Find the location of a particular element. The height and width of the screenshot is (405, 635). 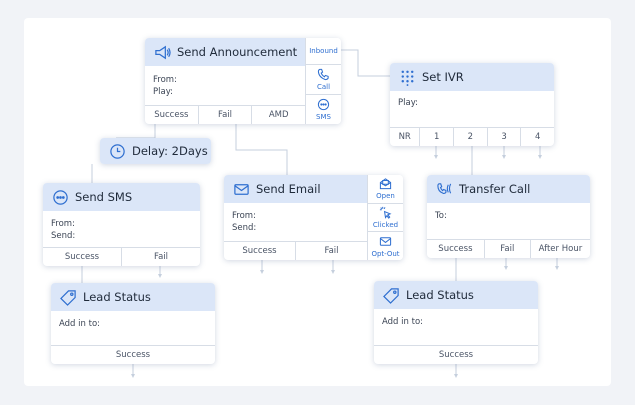

set-ivr-header: Set IVR is located at coordinates (472, 77).